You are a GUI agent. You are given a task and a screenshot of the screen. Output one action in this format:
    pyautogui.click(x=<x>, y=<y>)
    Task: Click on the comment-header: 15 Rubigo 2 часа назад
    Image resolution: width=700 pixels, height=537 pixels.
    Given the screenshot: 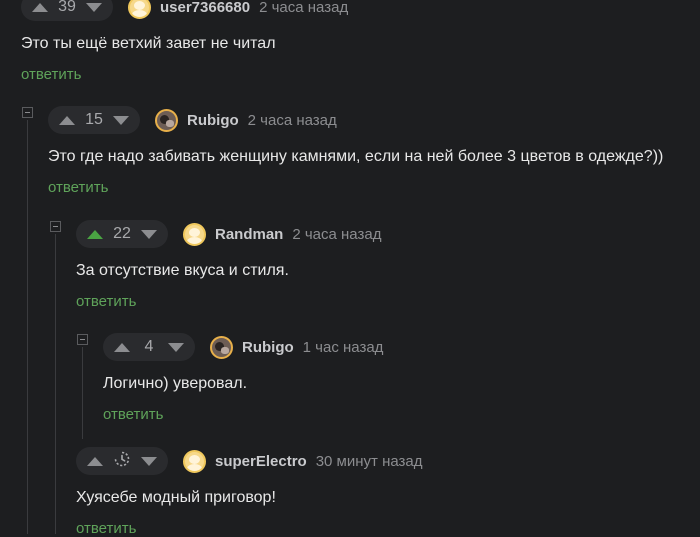 What is the action you would take?
    pyautogui.click(x=192, y=120)
    